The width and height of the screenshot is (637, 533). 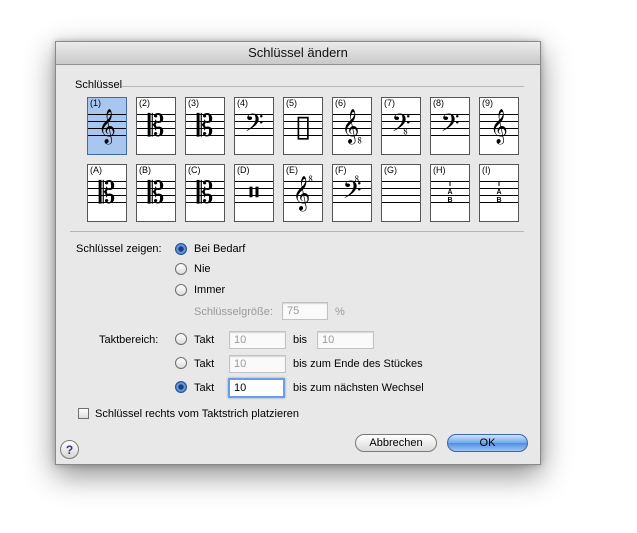 I want to click on clef-option-6: (6) 𝄠, so click(x=352, y=126).